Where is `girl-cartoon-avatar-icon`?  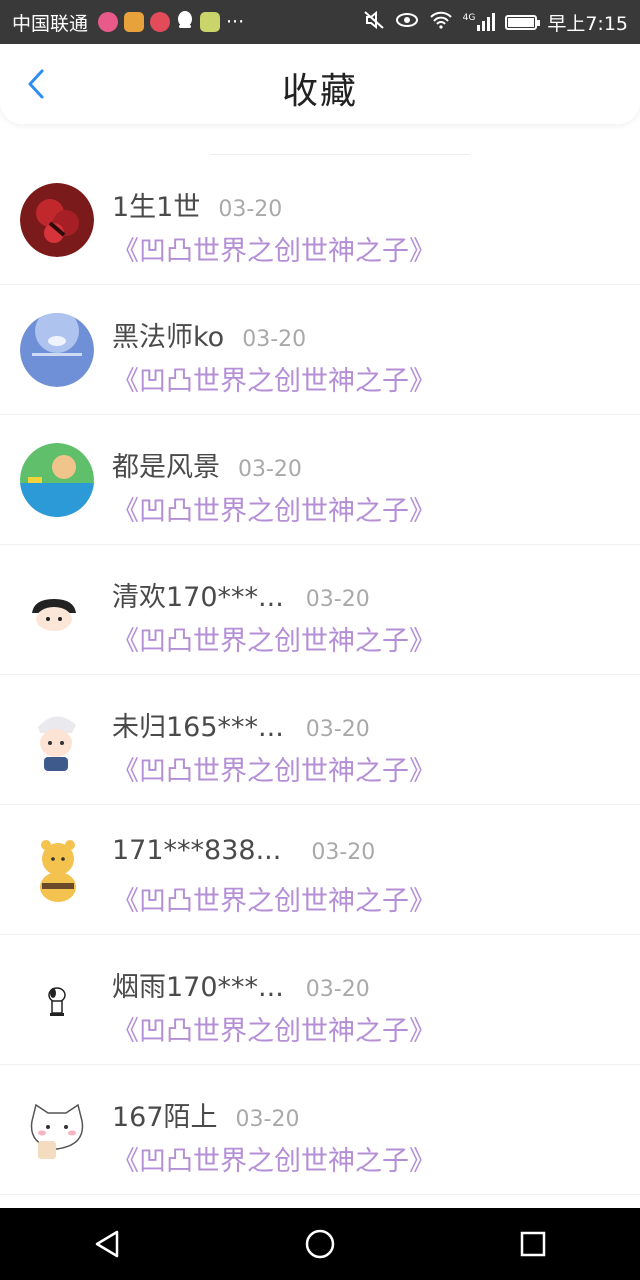 girl-cartoon-avatar-icon is located at coordinates (57, 740).